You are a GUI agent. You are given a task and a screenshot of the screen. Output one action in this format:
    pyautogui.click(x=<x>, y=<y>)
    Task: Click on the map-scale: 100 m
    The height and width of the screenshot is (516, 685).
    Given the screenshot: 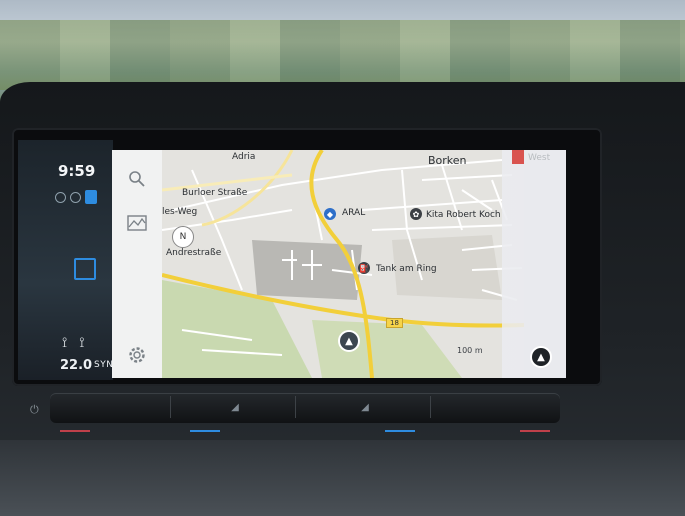 What is the action you would take?
    pyautogui.click(x=470, y=350)
    